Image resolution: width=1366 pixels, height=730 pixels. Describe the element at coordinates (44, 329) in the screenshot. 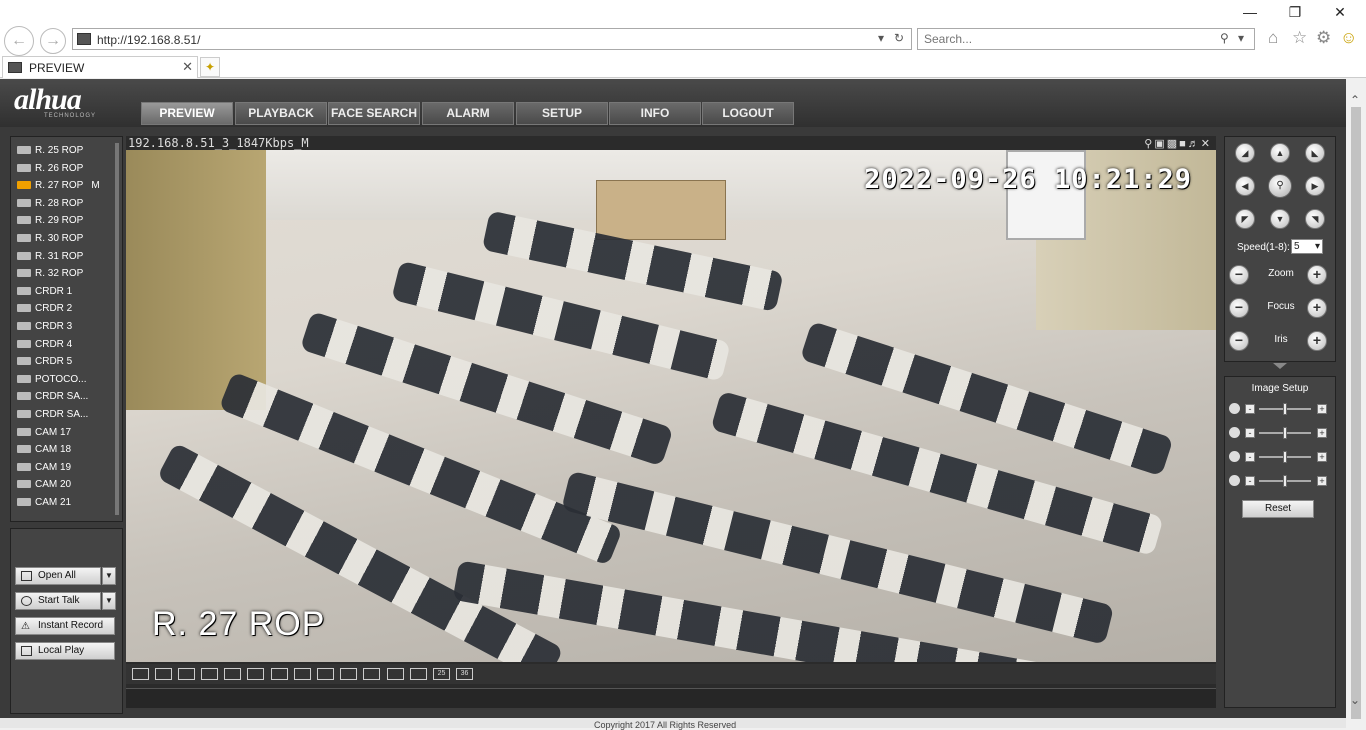

I see `camera-item: CRDR 3` at that location.